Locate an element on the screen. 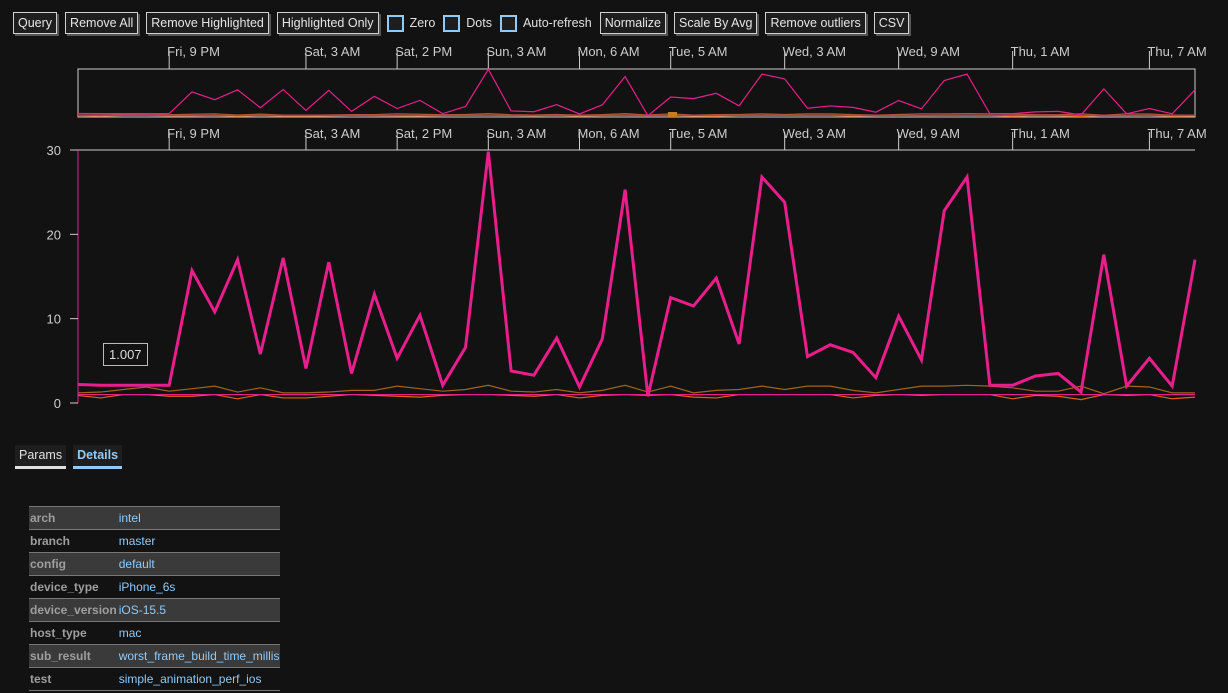 The width and height of the screenshot is (1228, 693). overview-frame is located at coordinates (636, 93).